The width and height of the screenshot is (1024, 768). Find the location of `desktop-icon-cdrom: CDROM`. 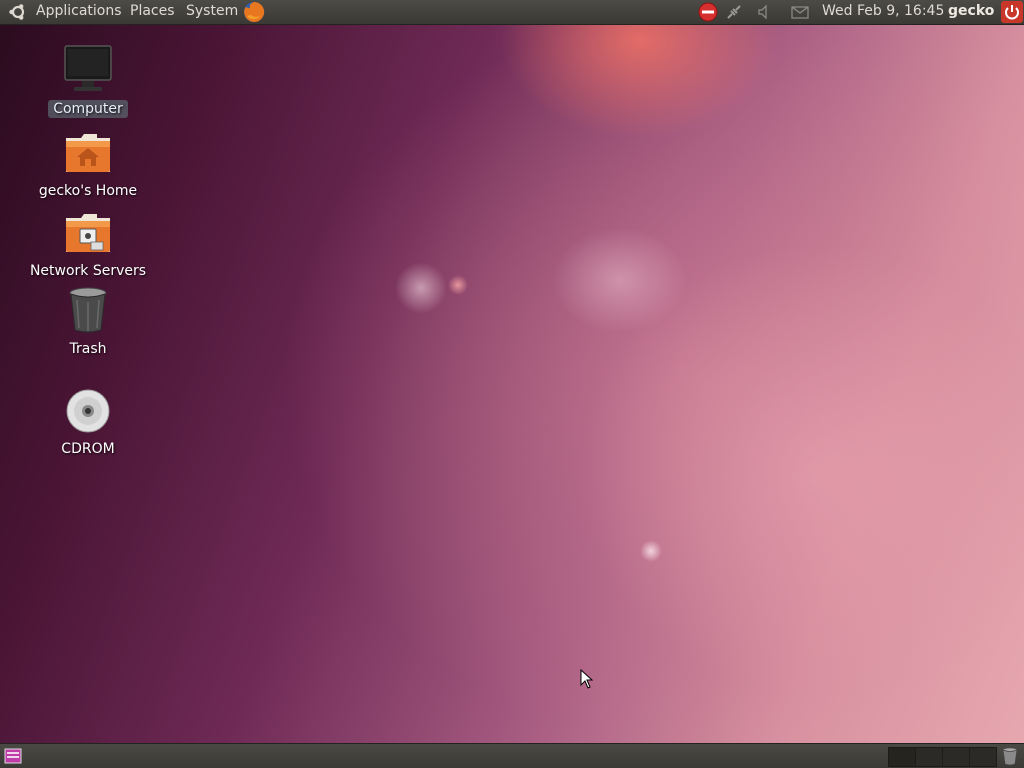

desktop-icon-cdrom: CDROM is located at coordinates (88, 423).